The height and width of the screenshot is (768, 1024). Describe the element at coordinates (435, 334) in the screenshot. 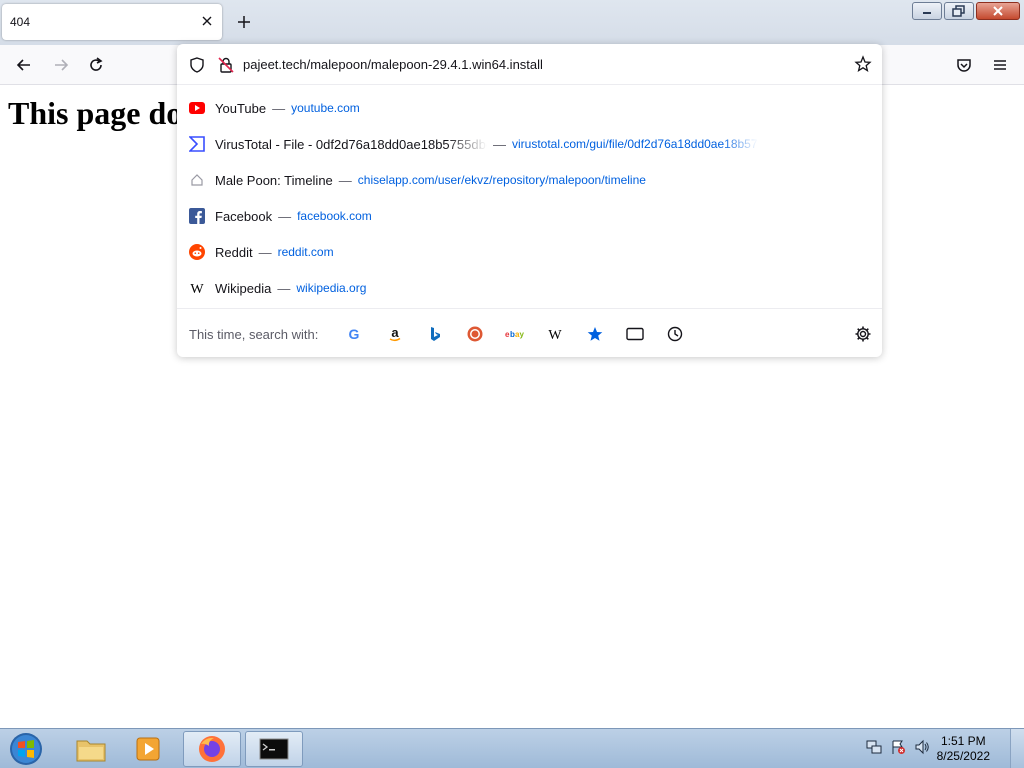

I see `bing-icon` at that location.